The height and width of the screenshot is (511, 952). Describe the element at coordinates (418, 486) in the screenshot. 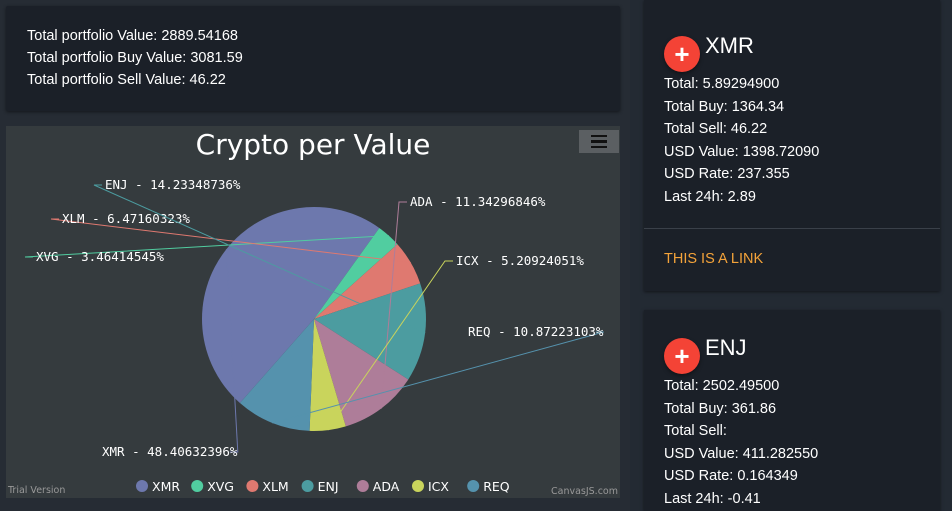

I see `legend-marker-icx` at that location.